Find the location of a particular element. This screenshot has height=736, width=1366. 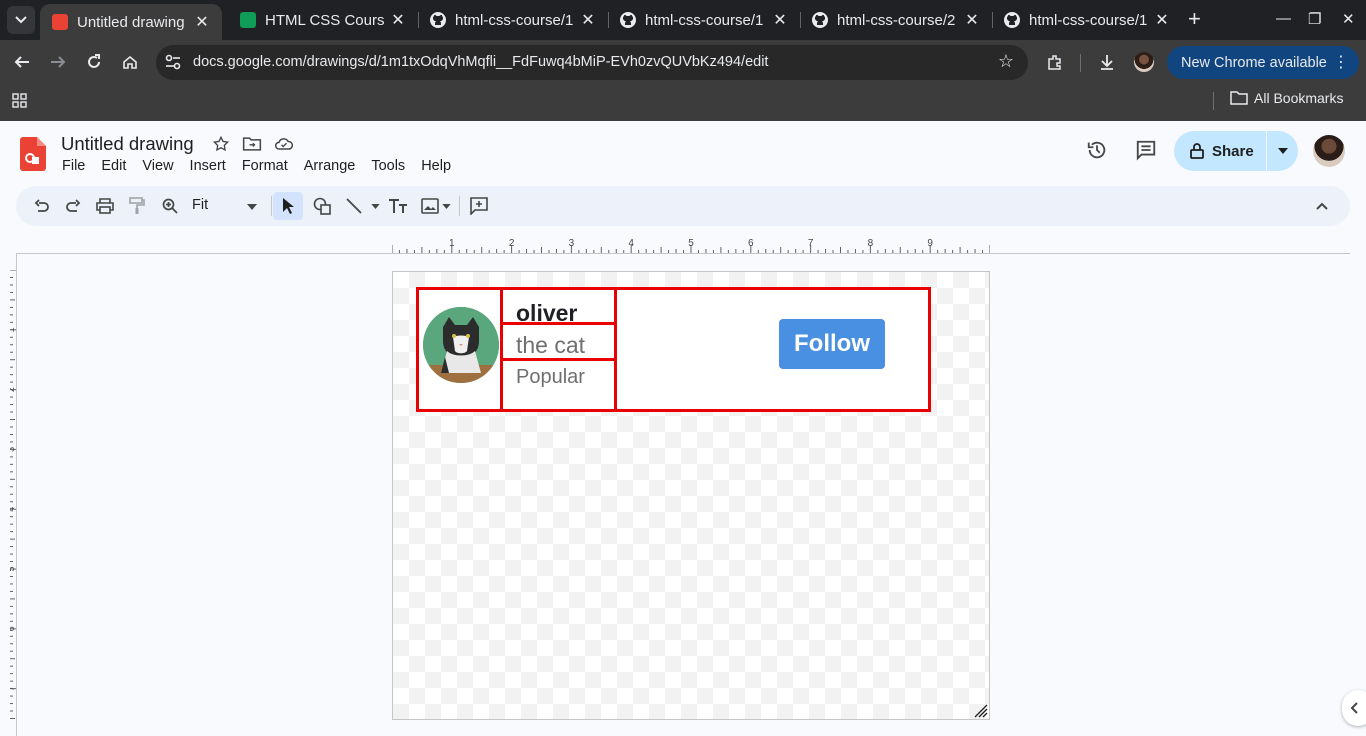

menu-help: Help is located at coordinates (436, 166).